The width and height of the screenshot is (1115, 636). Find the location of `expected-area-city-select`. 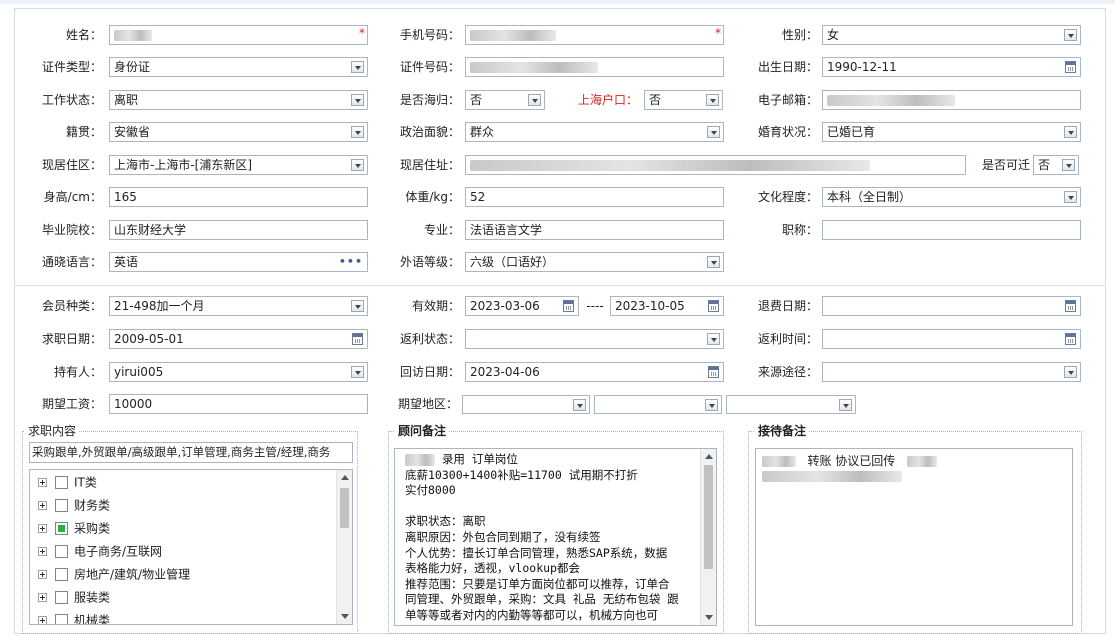

expected-area-city-select is located at coordinates (658, 404).